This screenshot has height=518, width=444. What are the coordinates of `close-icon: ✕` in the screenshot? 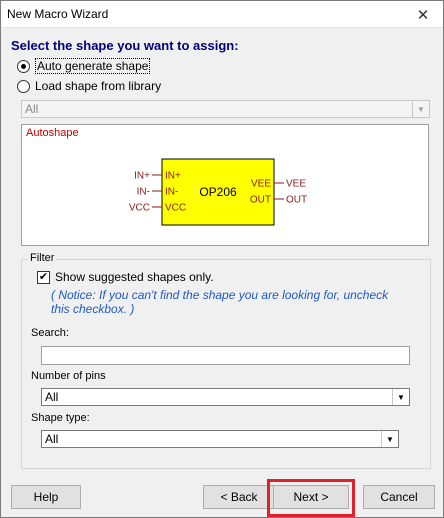 It's located at (423, 14).